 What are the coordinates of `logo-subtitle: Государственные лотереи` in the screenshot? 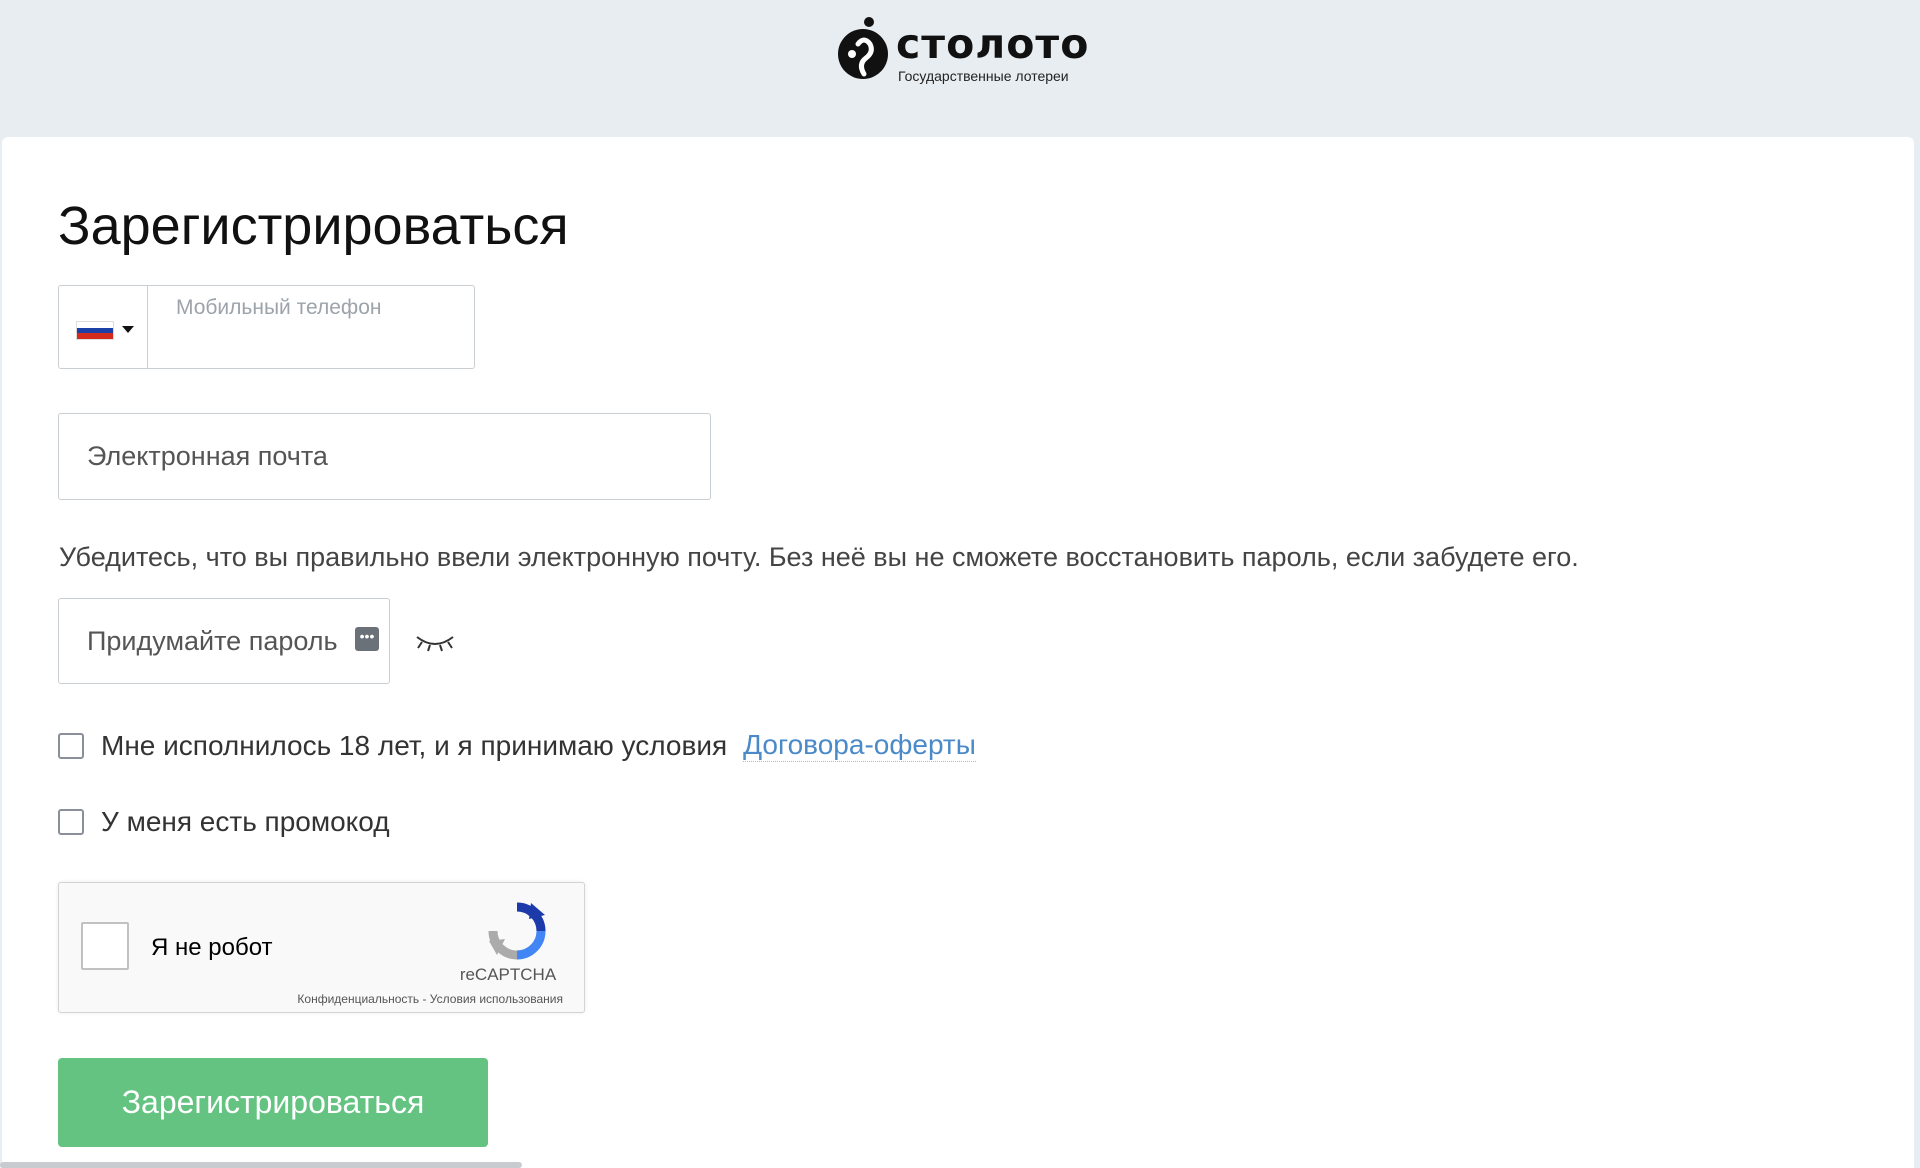 It's located at (983, 76).